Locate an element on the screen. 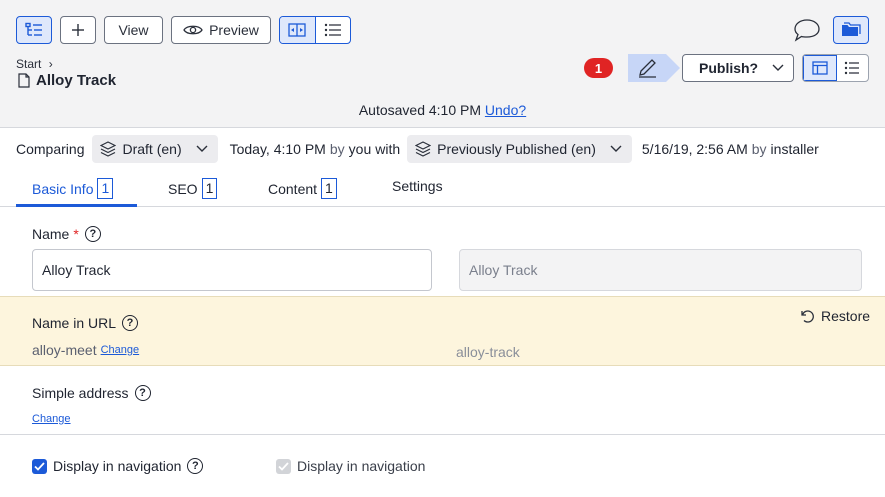 This screenshot has width=885, height=497. url-value-row: alloy-meet Change is located at coordinates (85, 350).